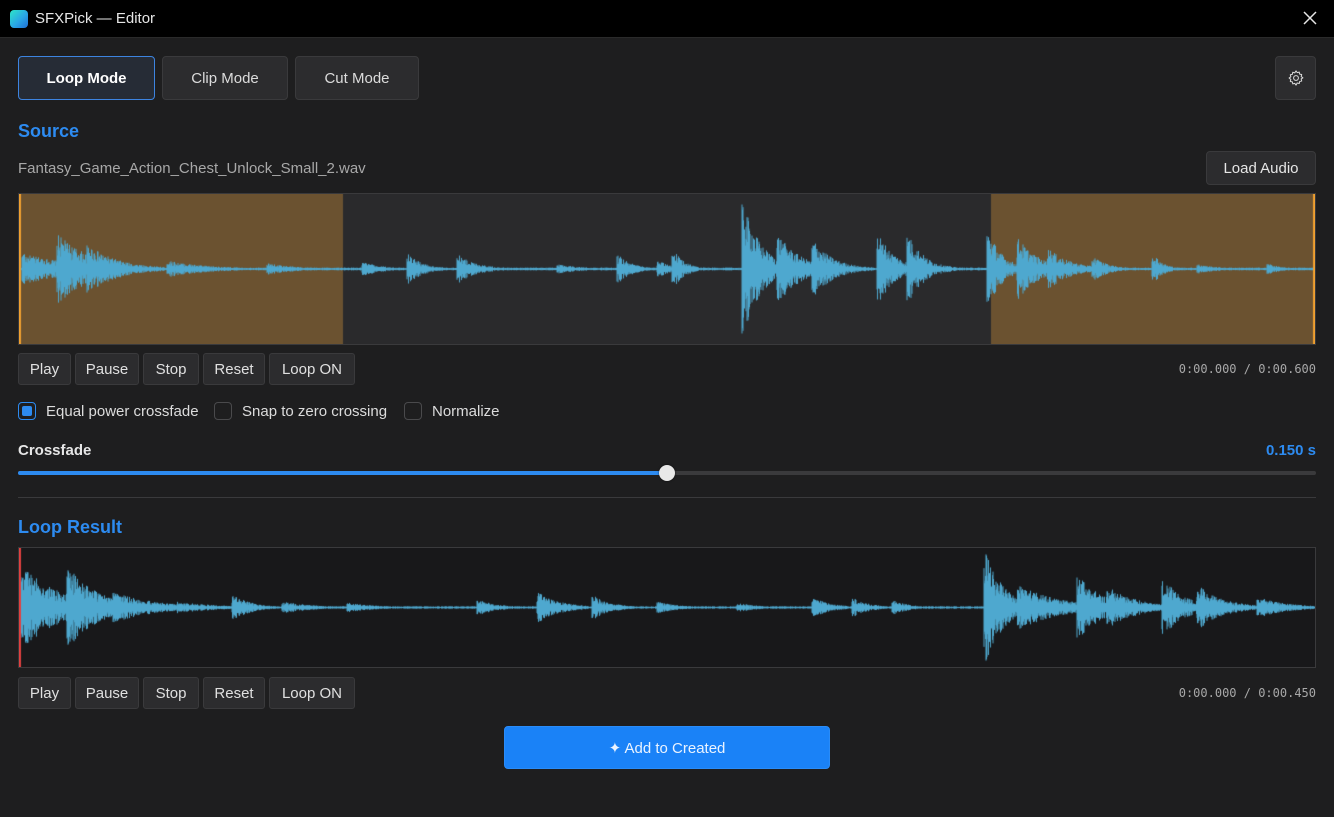 This screenshot has width=1334, height=817. I want to click on add-to-created-button: ✦ Add to Created, so click(667, 747).